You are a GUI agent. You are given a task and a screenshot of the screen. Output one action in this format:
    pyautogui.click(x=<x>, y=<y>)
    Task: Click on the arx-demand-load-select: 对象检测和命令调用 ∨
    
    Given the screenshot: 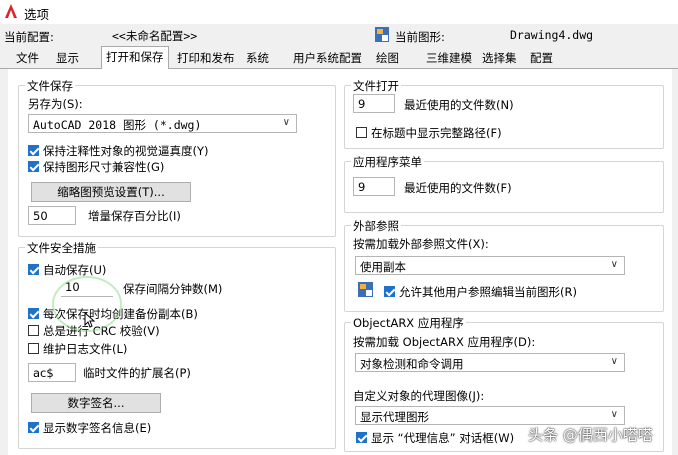 What is the action you would take?
    pyautogui.click(x=490, y=362)
    